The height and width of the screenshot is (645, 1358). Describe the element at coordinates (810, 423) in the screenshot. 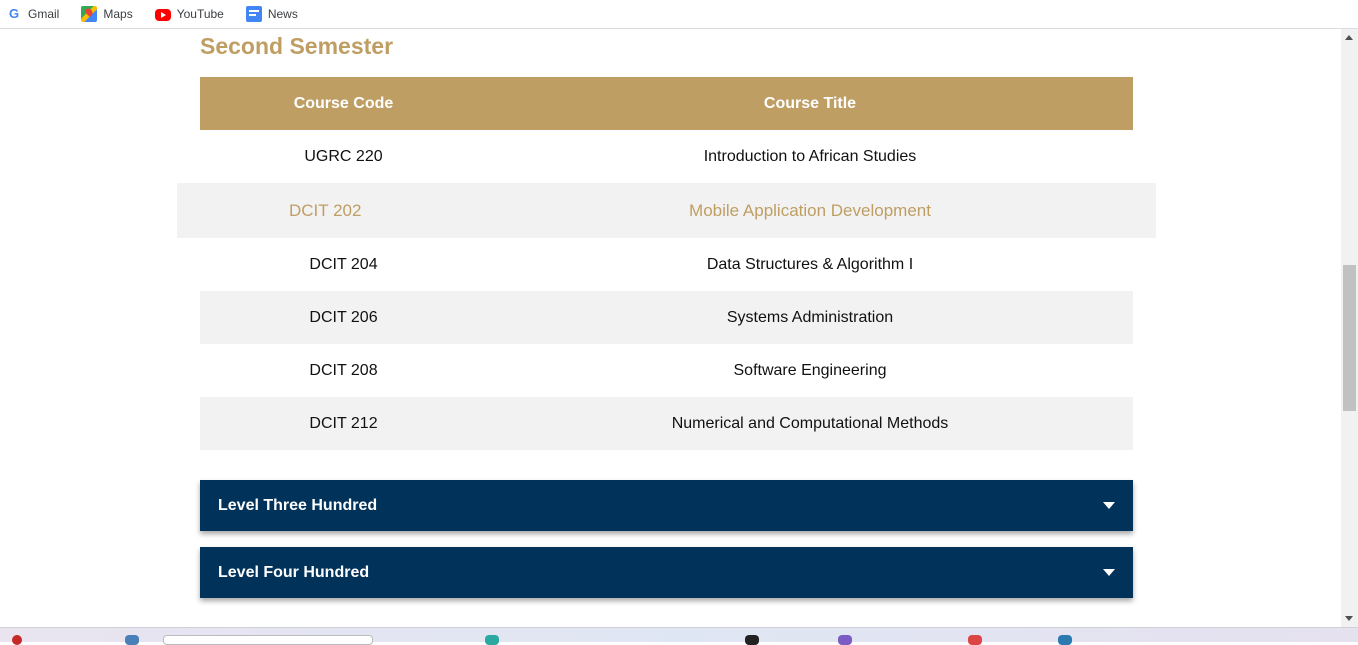

I see `course-title: Numerical and Computational Methods` at that location.